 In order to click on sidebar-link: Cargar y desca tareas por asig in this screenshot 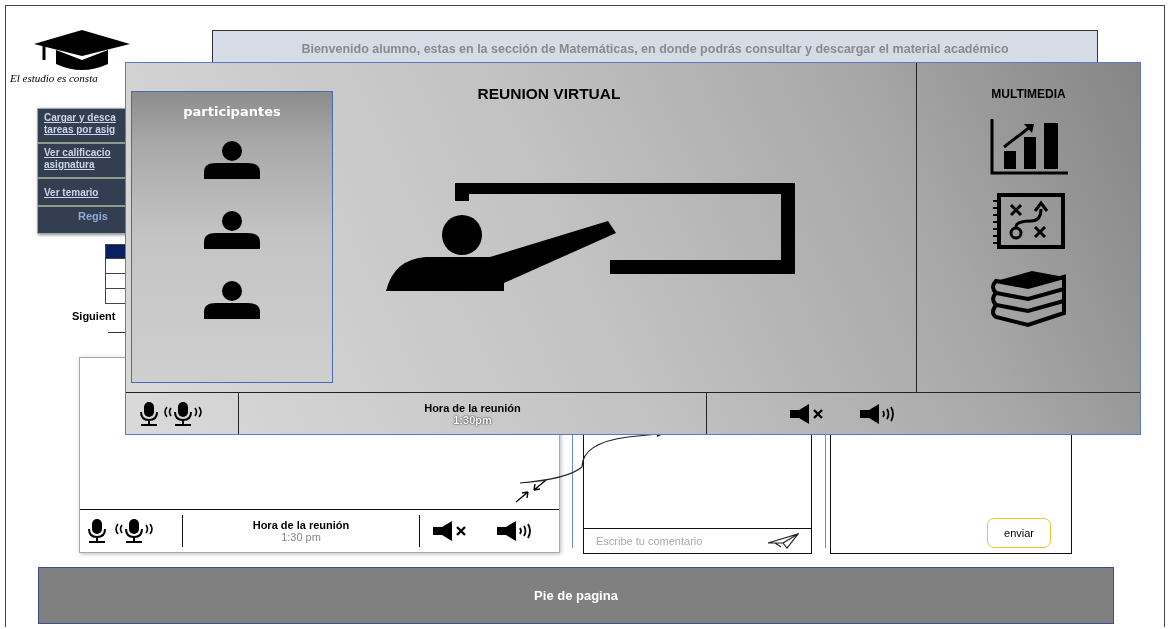, I will do `click(80, 124)`.